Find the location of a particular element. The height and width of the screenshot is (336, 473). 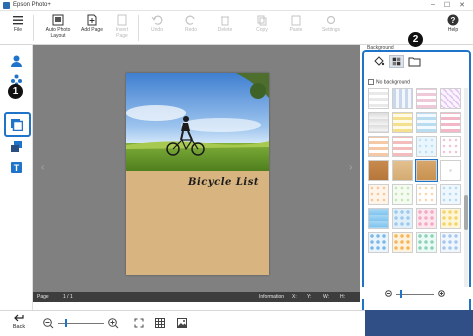

page-label: Page is located at coordinates (43, 297).